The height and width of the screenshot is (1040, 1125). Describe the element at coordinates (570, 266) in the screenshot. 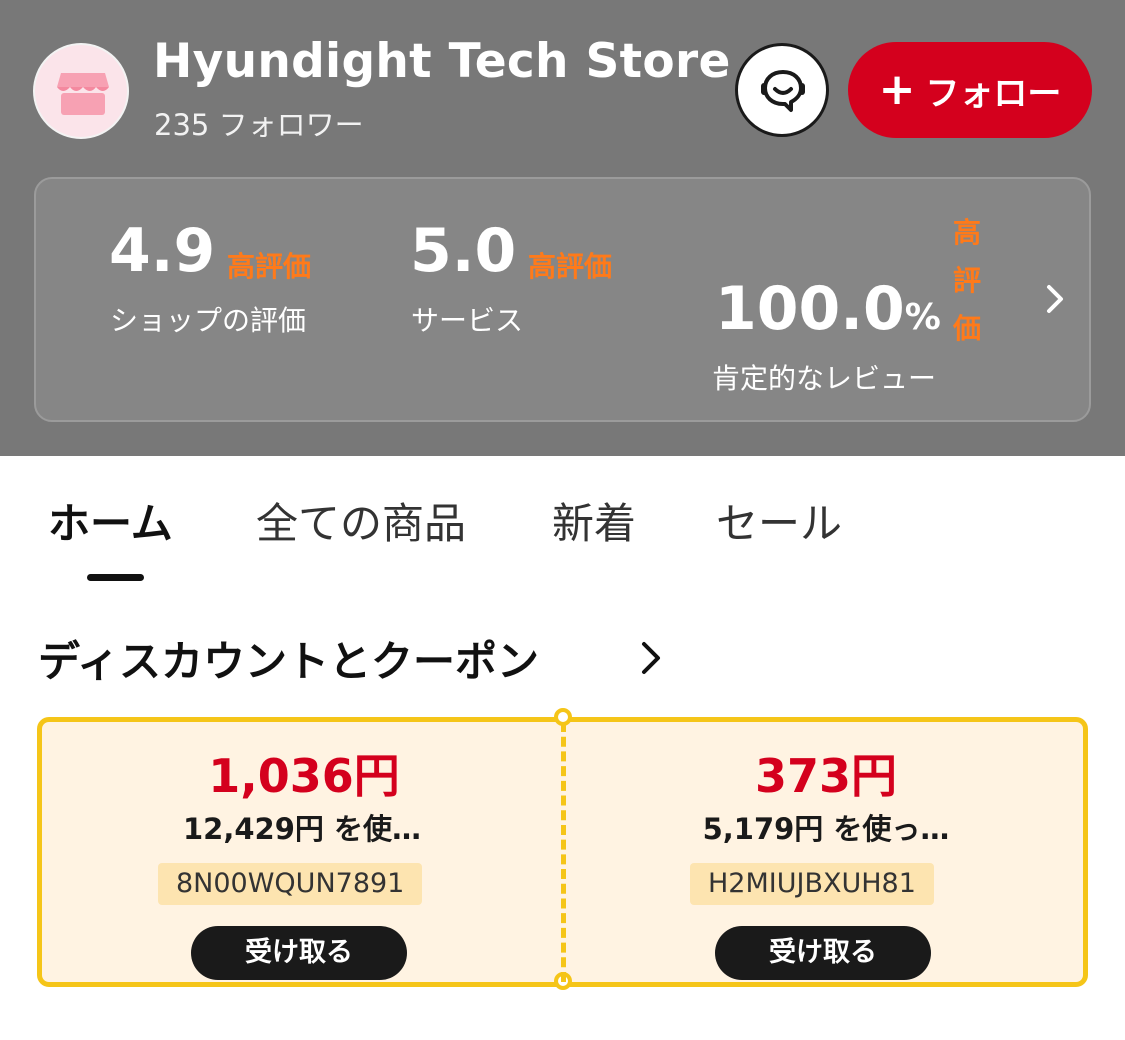

I see `service-rating-tag: 高評価` at that location.